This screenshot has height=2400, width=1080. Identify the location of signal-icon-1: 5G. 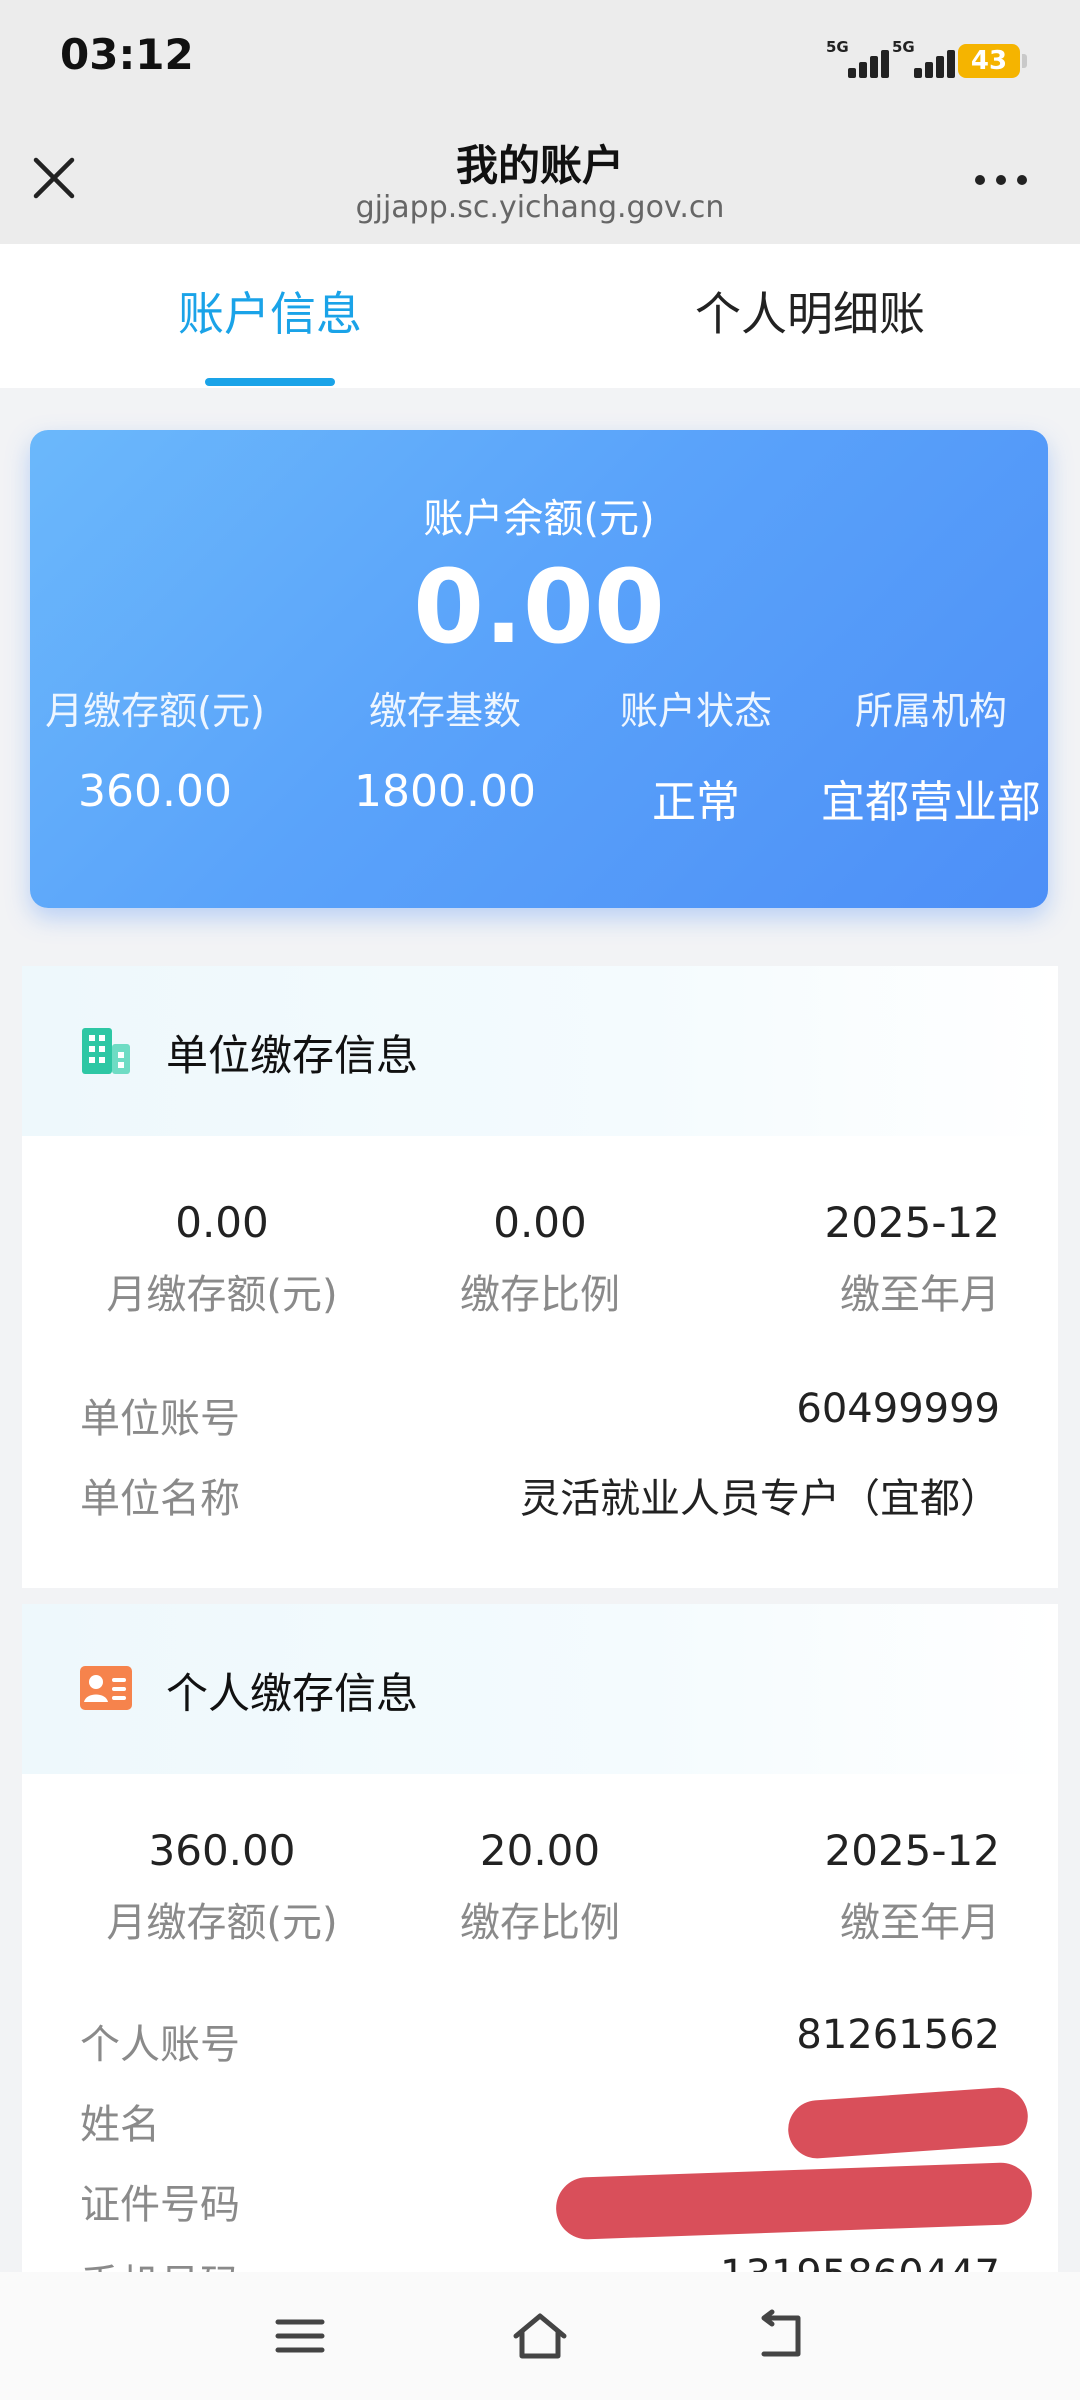
(859, 60).